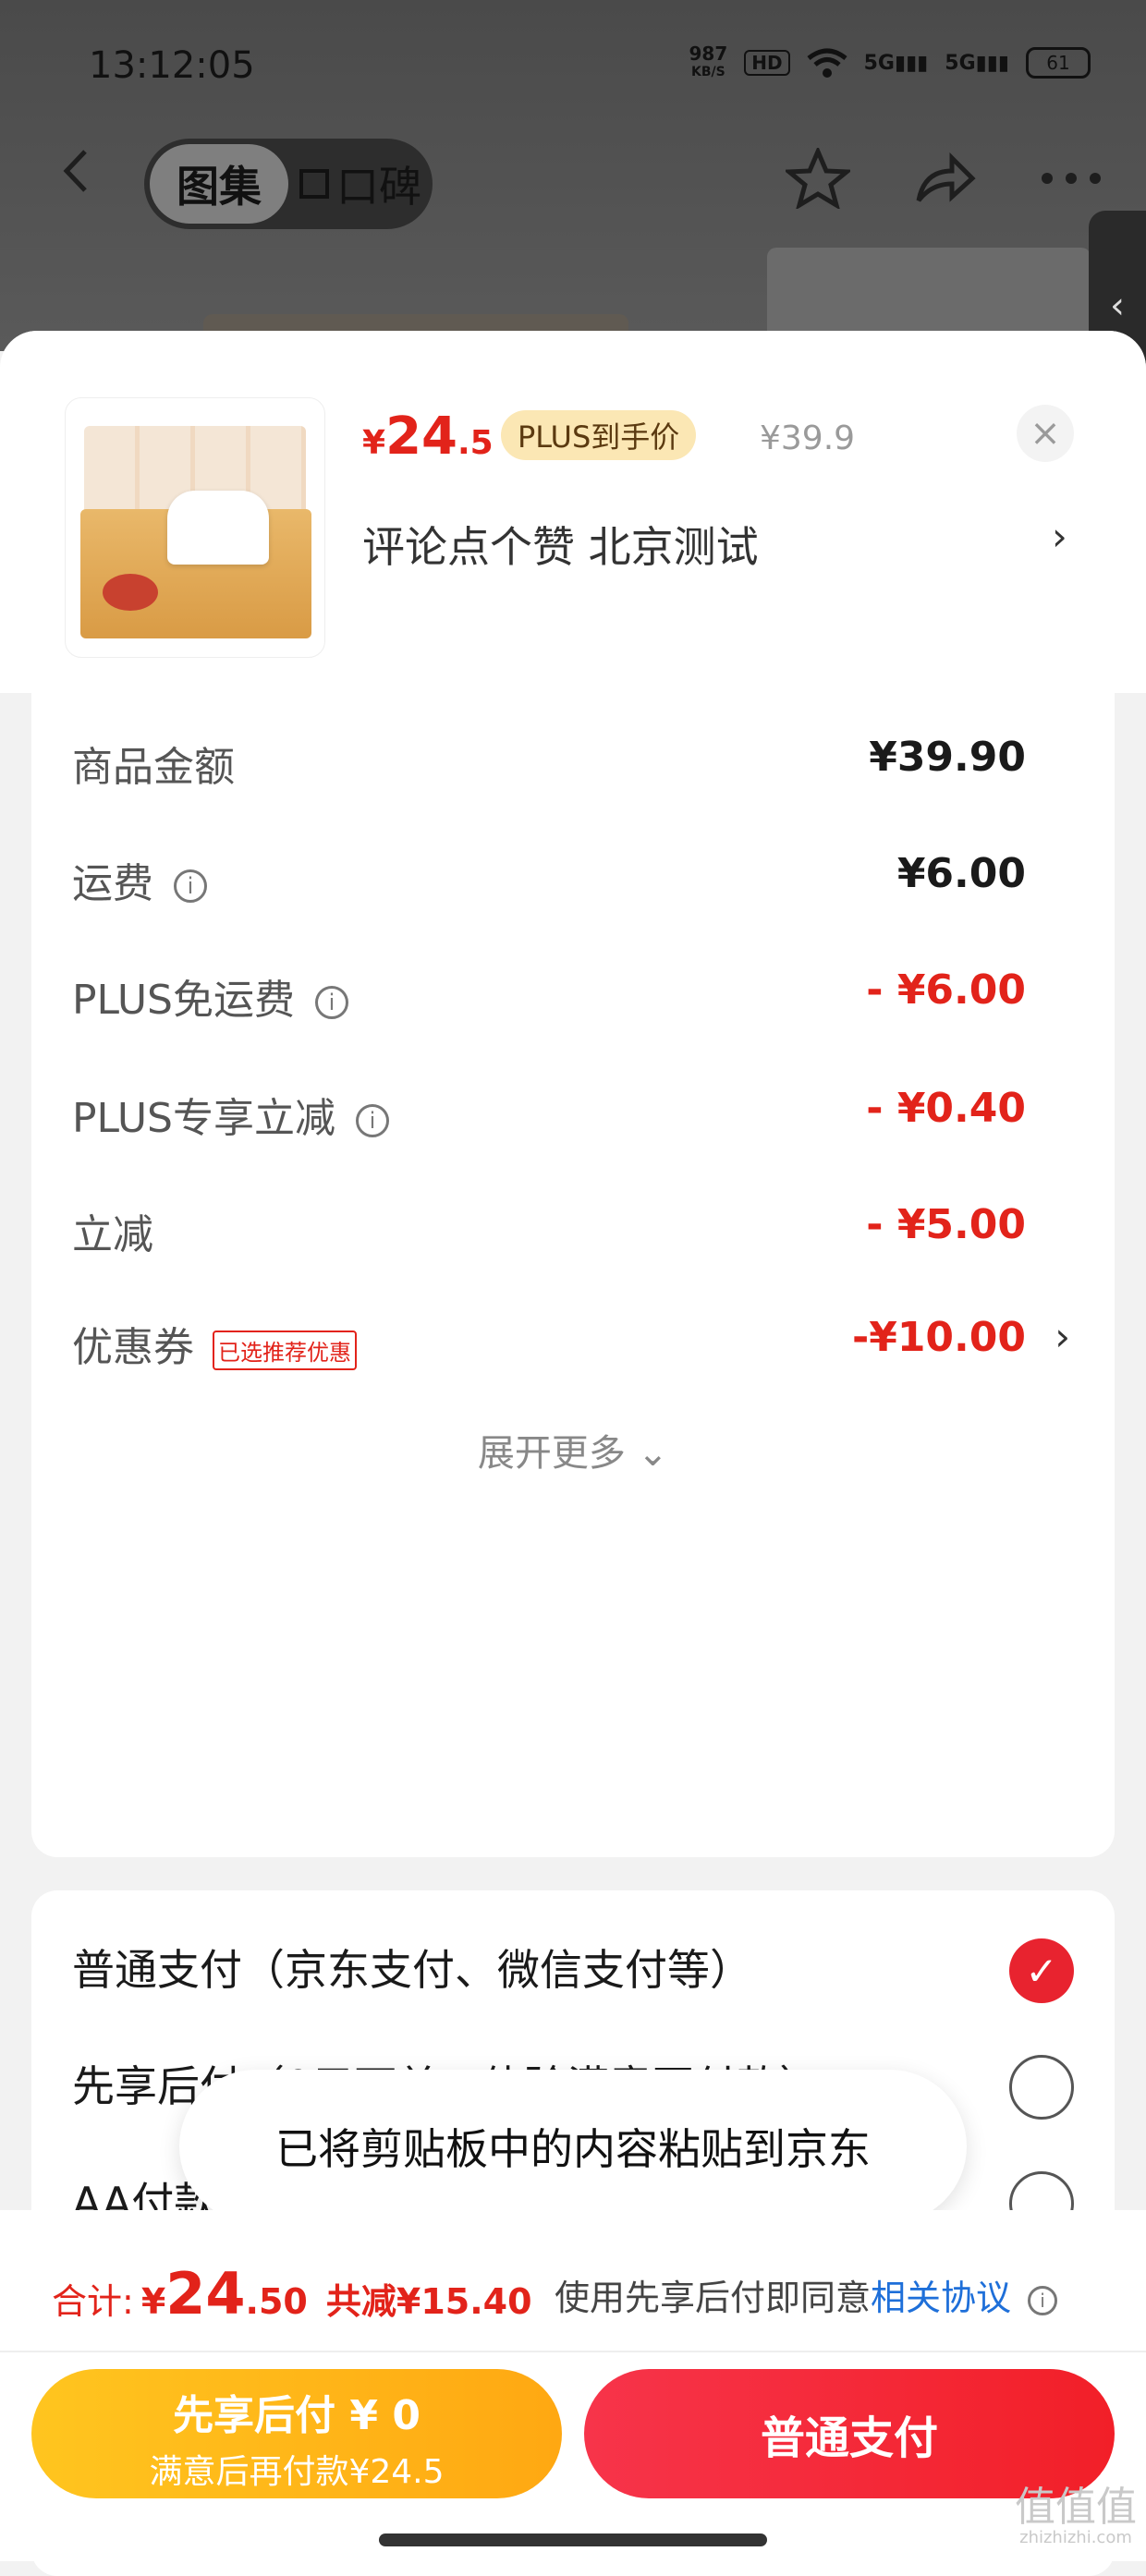  Describe the element at coordinates (314, 184) in the screenshot. I see `reviews-icon` at that location.